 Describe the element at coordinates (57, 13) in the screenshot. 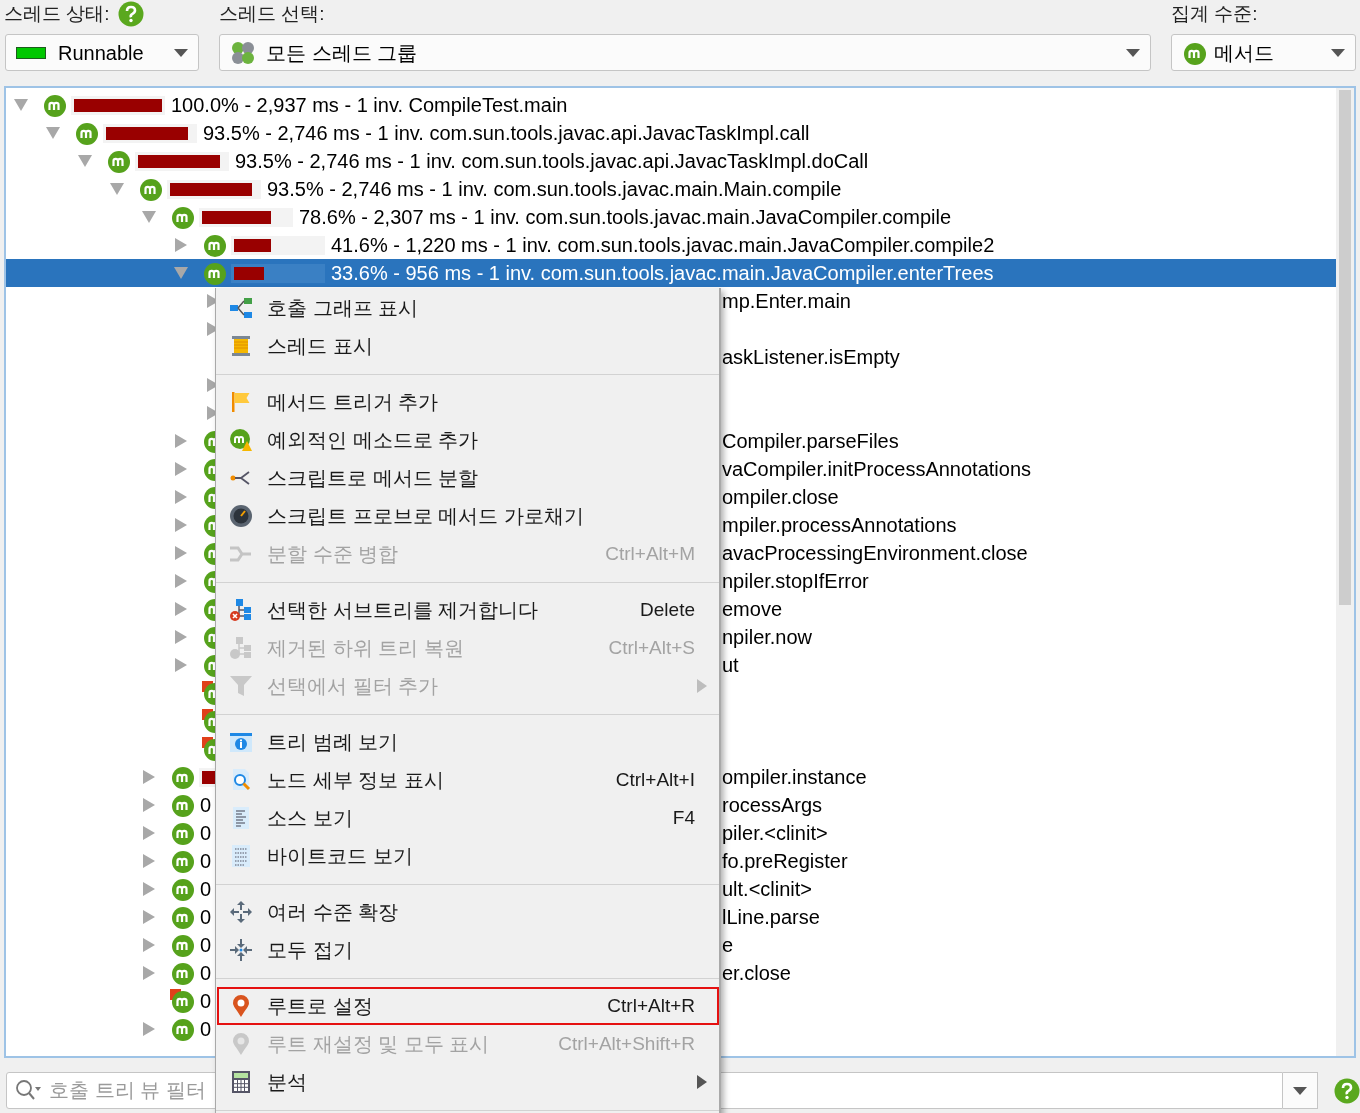

I see `field-label: 스레드 상태:` at that location.